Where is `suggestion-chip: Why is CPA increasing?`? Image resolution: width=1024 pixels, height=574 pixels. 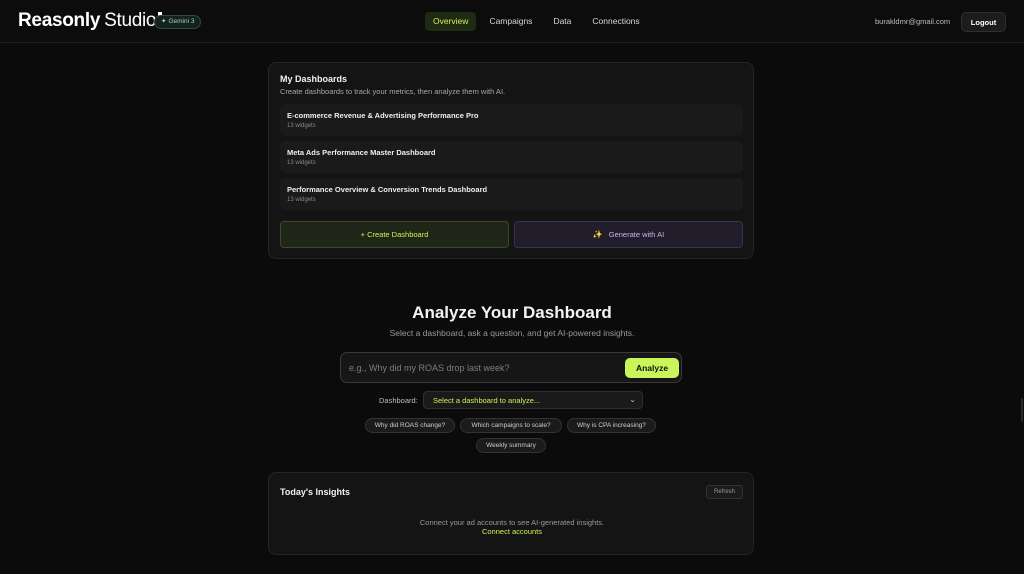 suggestion-chip: Why is CPA increasing? is located at coordinates (611, 425).